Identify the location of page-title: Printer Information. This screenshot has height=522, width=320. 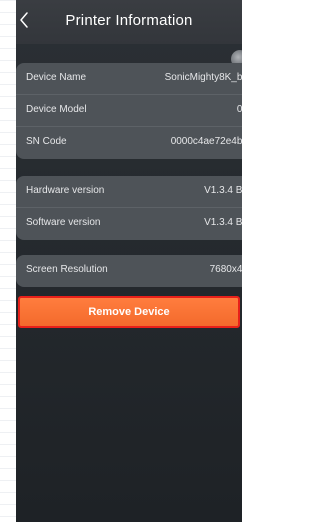
(129, 20).